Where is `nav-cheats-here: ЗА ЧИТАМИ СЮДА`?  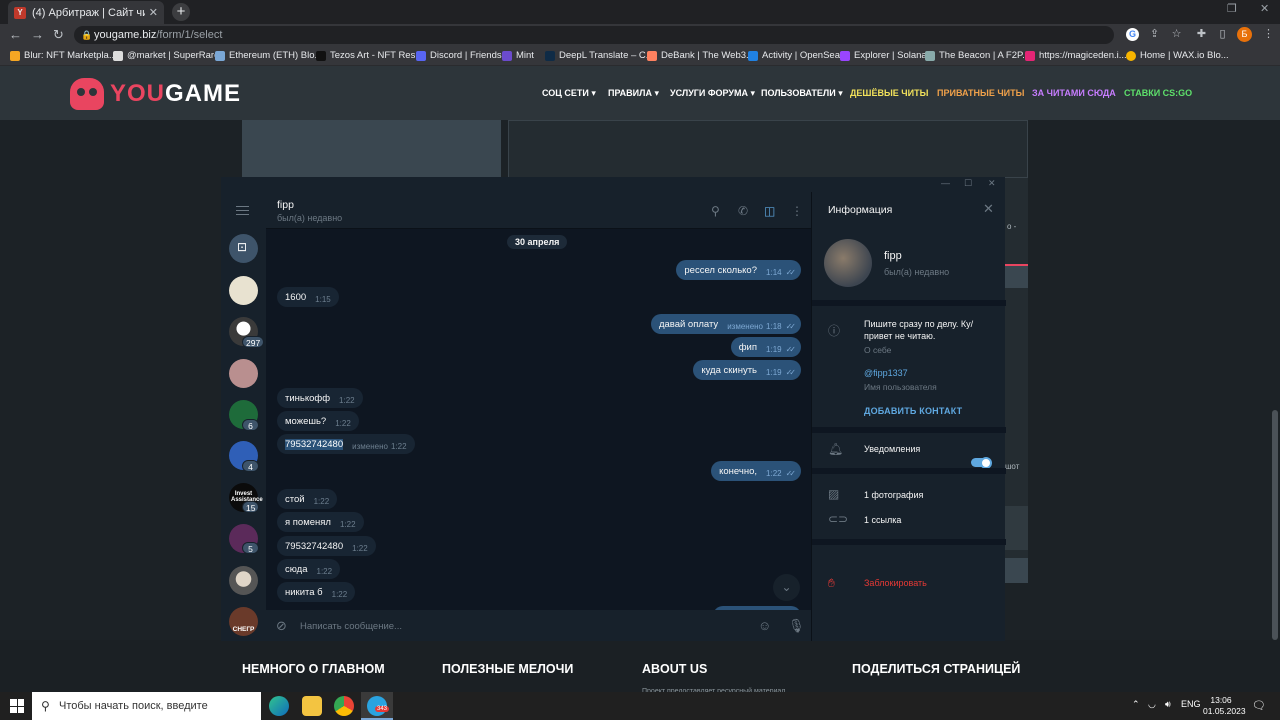 nav-cheats-here: ЗА ЧИТАМИ СЮДА is located at coordinates (1074, 93).